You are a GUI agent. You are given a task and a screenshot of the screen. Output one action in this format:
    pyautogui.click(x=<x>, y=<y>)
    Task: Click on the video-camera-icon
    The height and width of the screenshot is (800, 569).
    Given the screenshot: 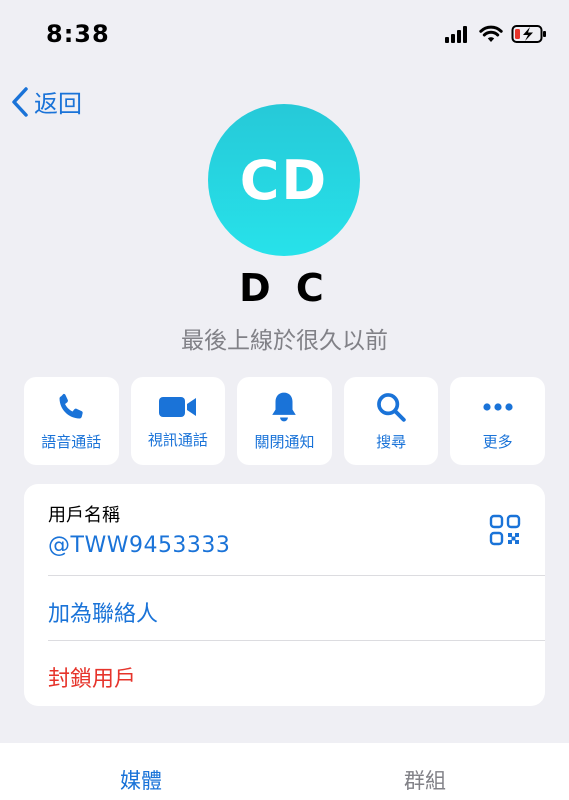 What is the action you would take?
    pyautogui.click(x=177, y=407)
    